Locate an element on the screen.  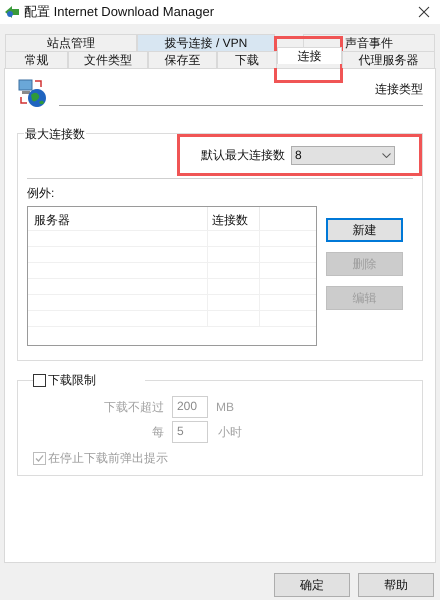
column-header: 服务器 is located at coordinates (118, 218).